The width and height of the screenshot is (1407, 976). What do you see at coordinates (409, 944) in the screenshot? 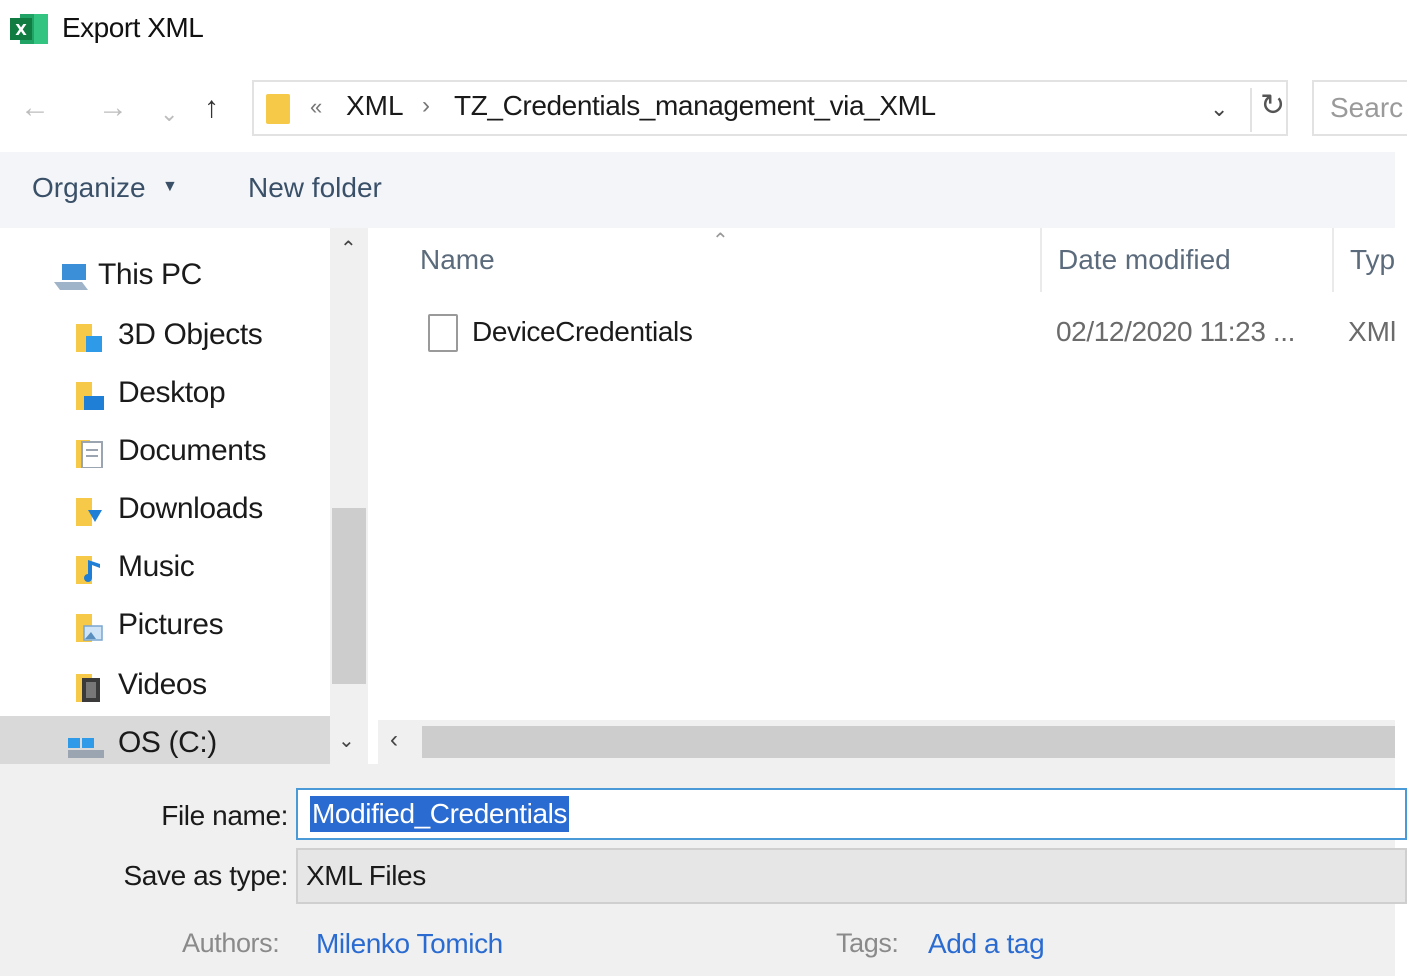
I see `authors-value: Milenko Tomich` at bounding box center [409, 944].